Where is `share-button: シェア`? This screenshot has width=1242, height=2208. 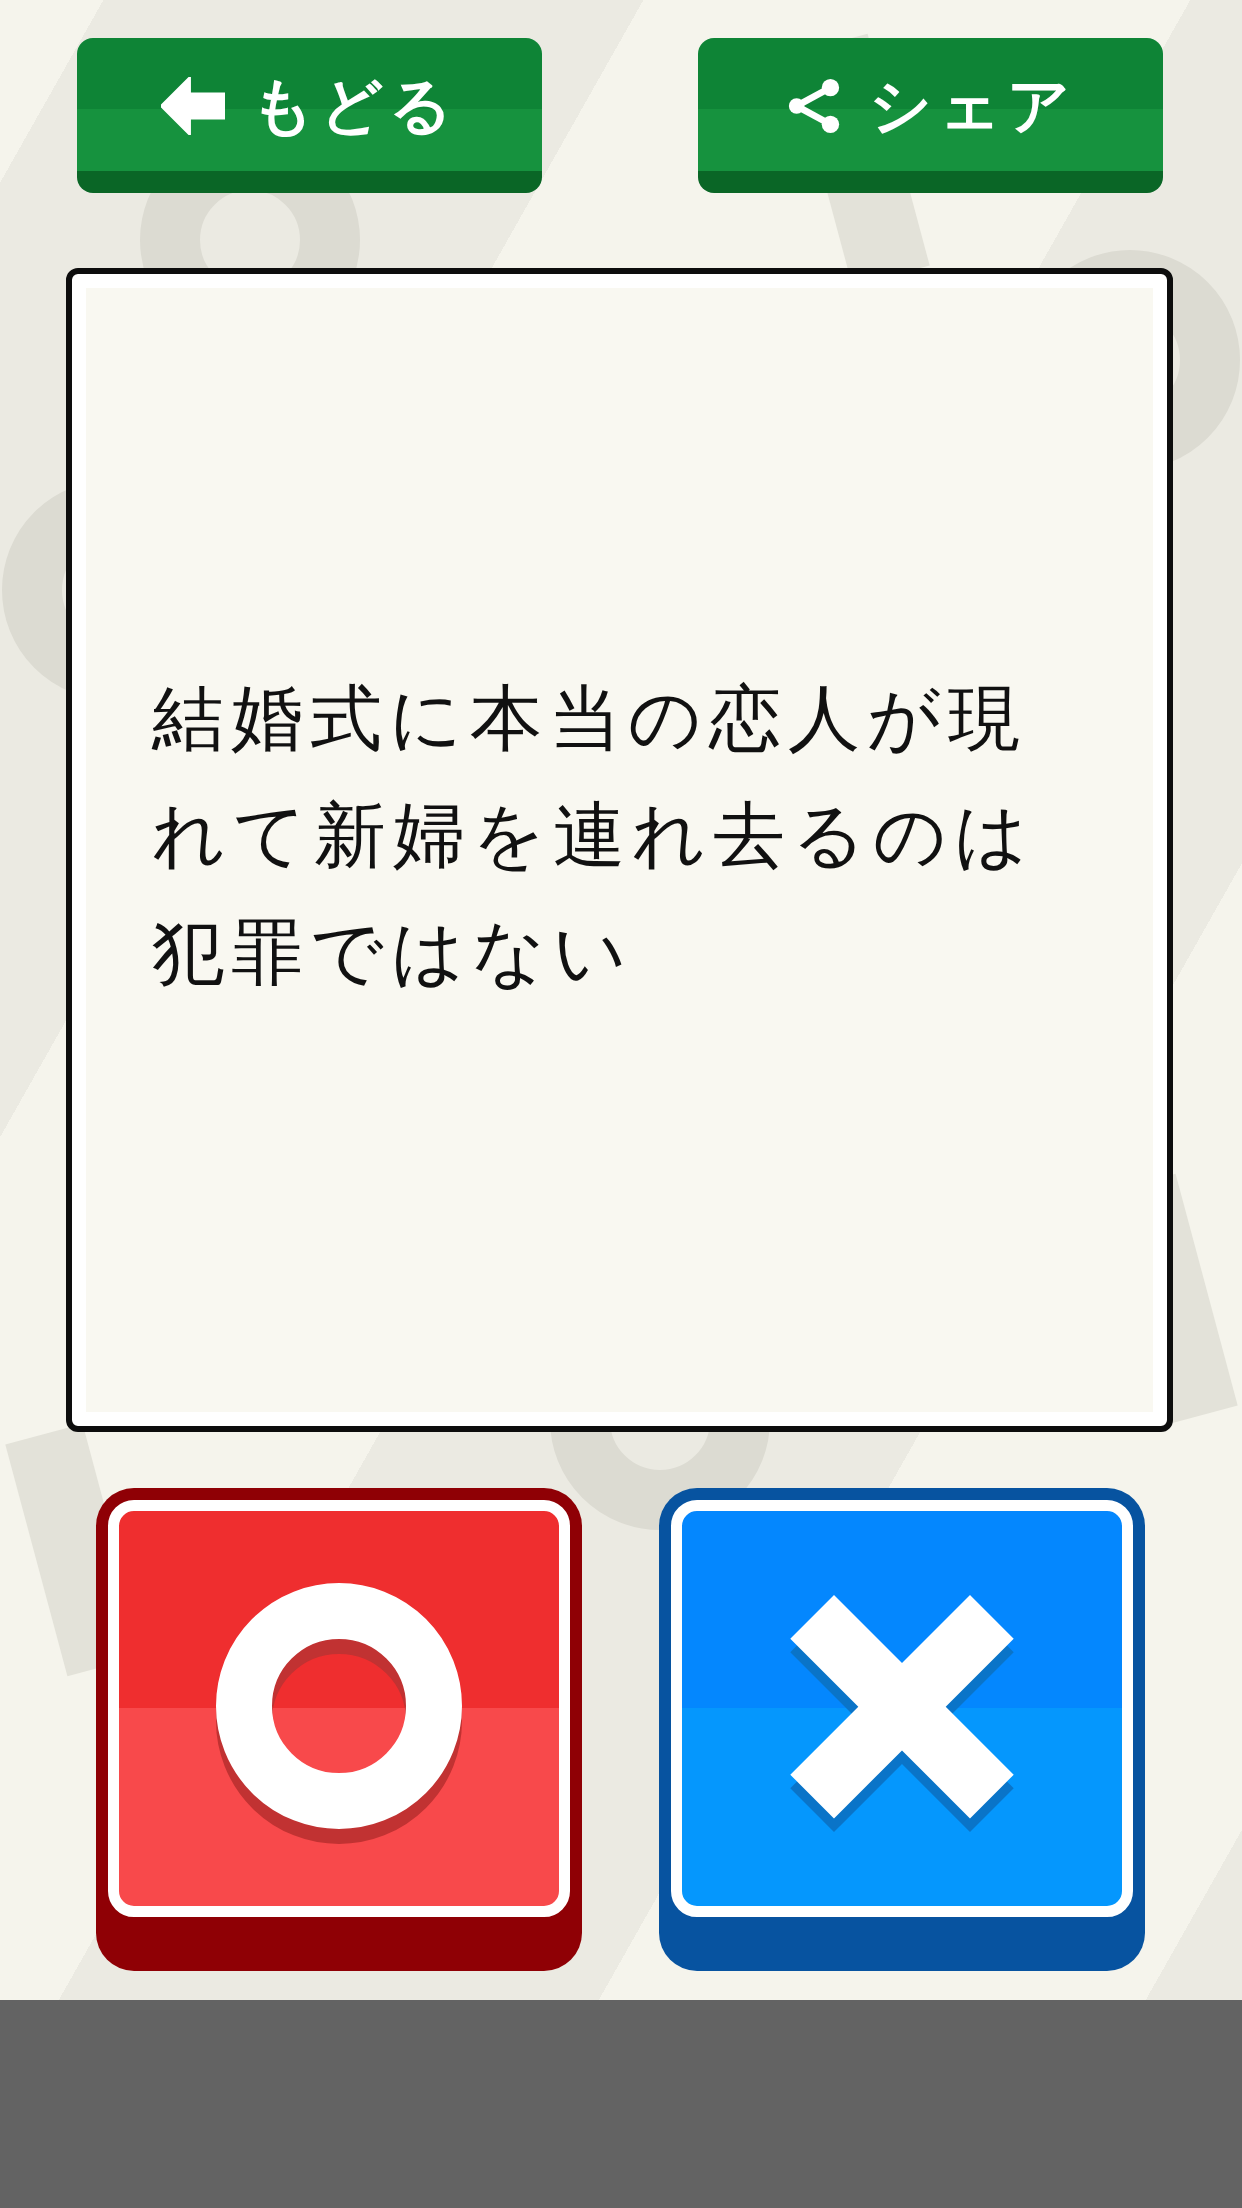 share-button: シェア is located at coordinates (930, 115).